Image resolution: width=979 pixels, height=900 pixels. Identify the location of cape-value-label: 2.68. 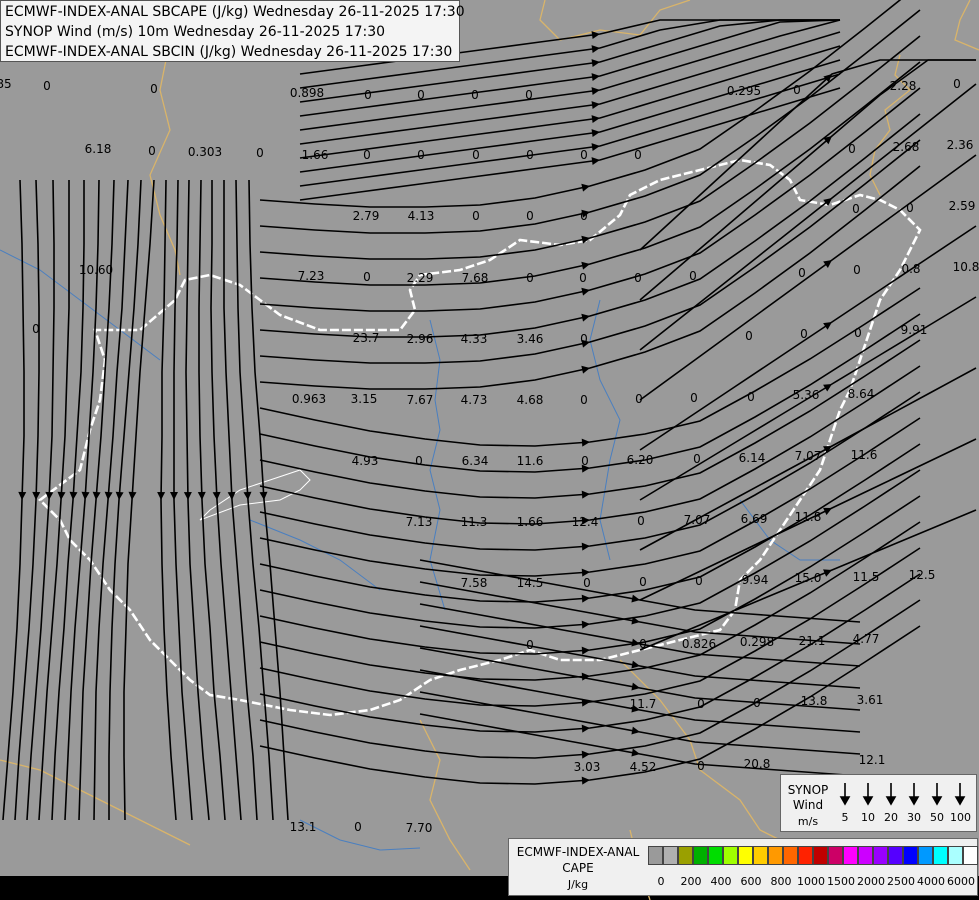
(906, 147).